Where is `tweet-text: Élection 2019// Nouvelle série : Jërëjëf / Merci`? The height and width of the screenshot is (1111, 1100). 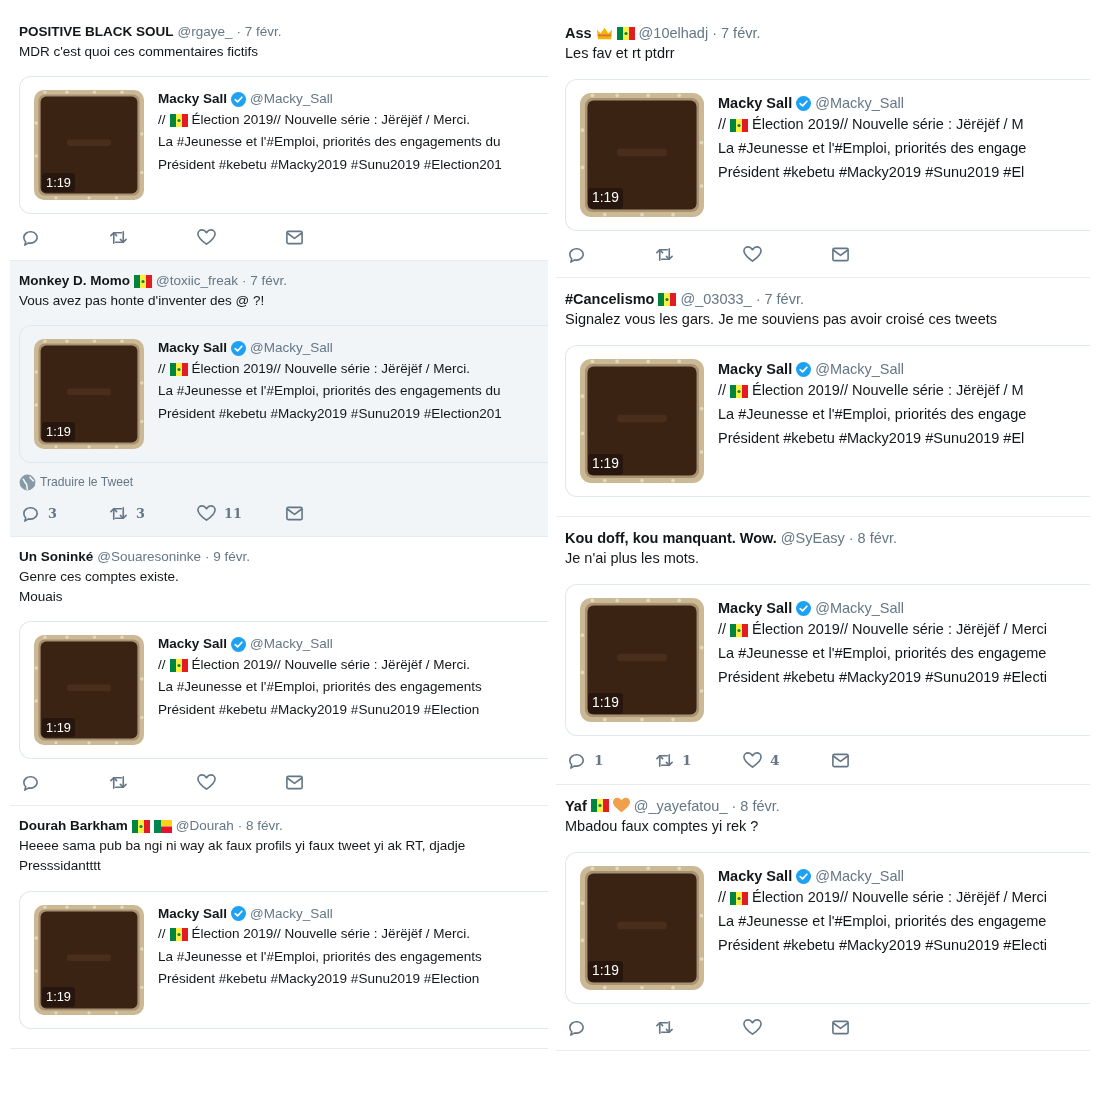 tweet-text: Élection 2019// Nouvelle série : Jërëjëf / Merci is located at coordinates (900, 898).